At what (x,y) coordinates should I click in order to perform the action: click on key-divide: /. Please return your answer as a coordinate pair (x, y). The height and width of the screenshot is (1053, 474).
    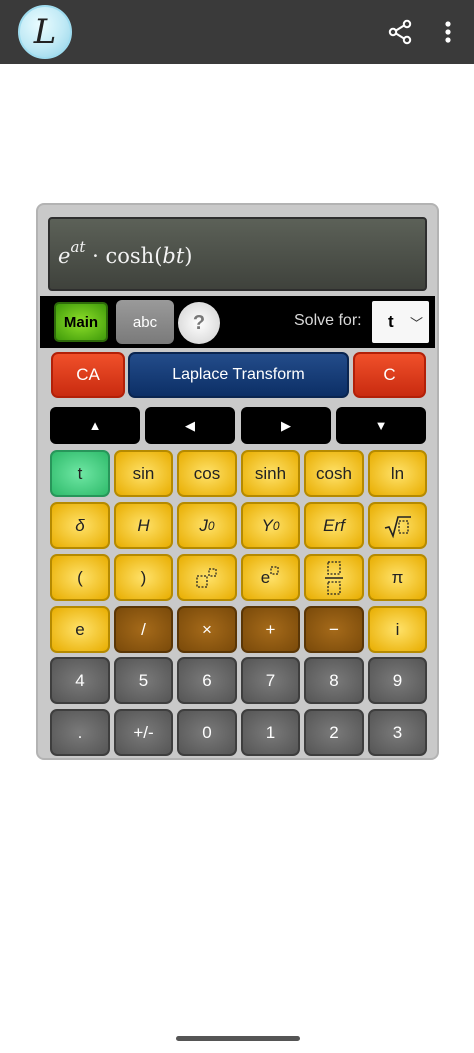
    Looking at the image, I should click on (143, 629).